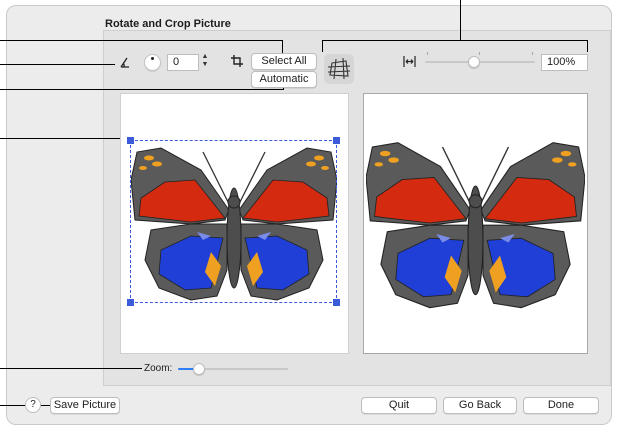 This screenshot has height=428, width=618. Describe the element at coordinates (168, 24) in the screenshot. I see `dialog-title: Rotate and Crop Picture` at that location.